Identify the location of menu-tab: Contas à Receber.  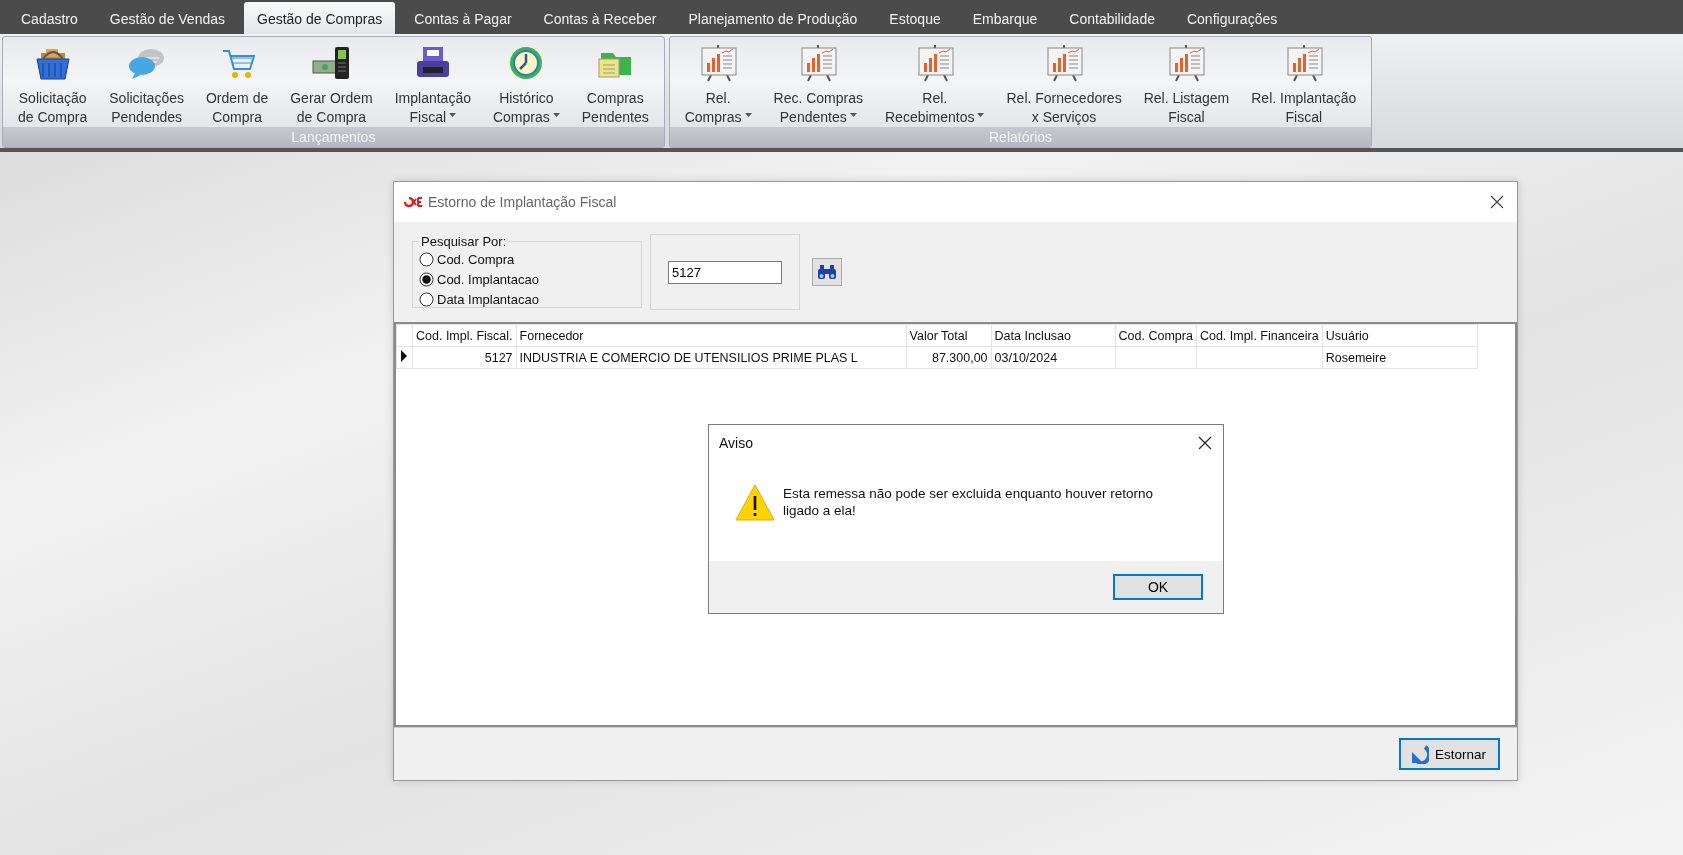
(600, 19).